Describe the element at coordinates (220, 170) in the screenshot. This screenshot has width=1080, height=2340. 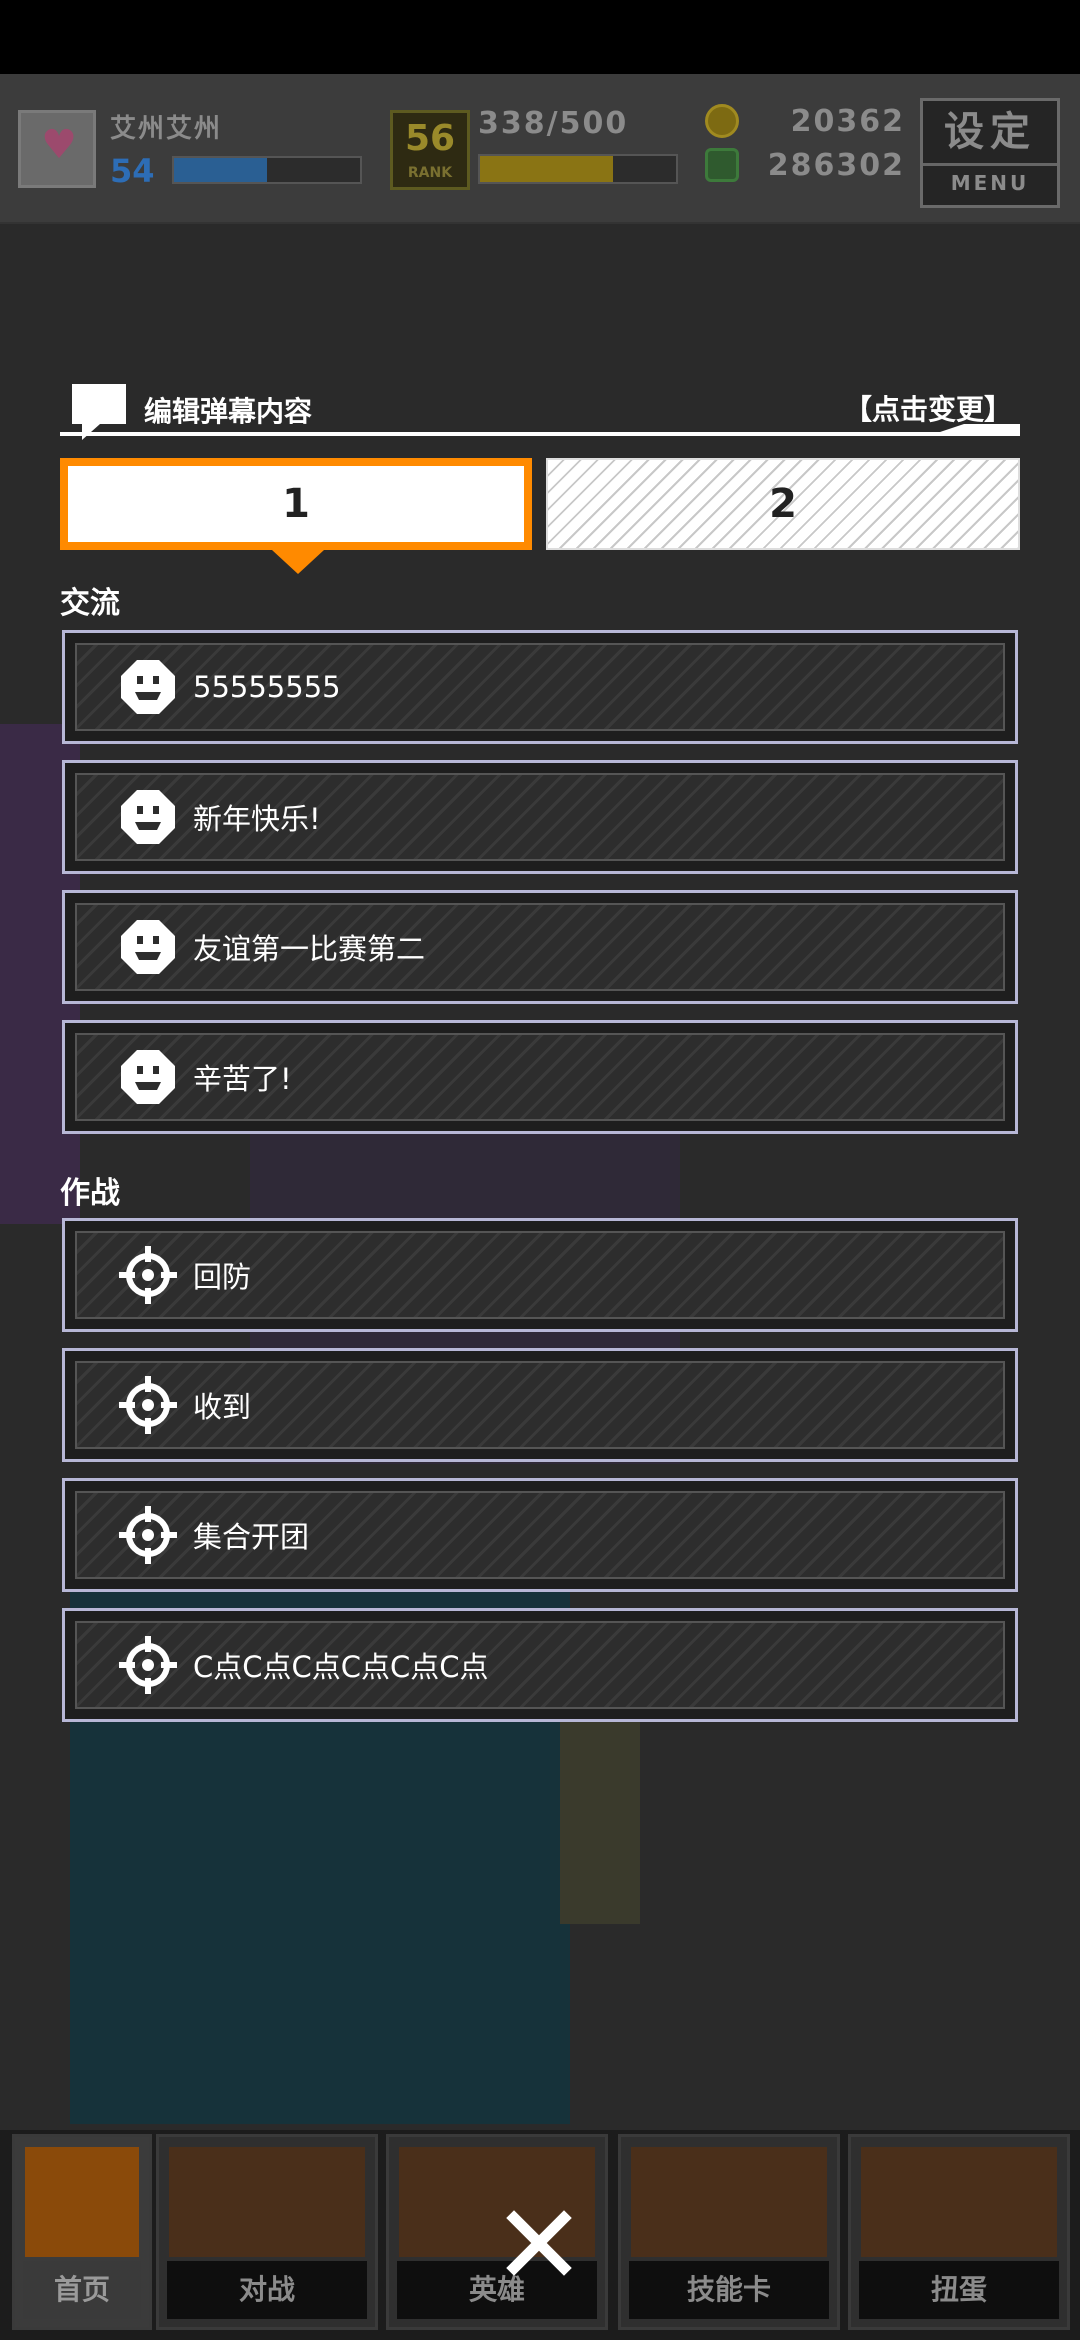
I see `exp-bar-fill` at that location.